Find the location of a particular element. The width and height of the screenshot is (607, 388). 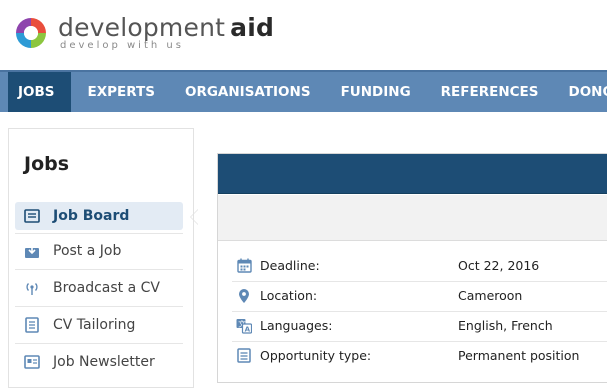

nav-item-jobs: JOBS is located at coordinates (39, 92).